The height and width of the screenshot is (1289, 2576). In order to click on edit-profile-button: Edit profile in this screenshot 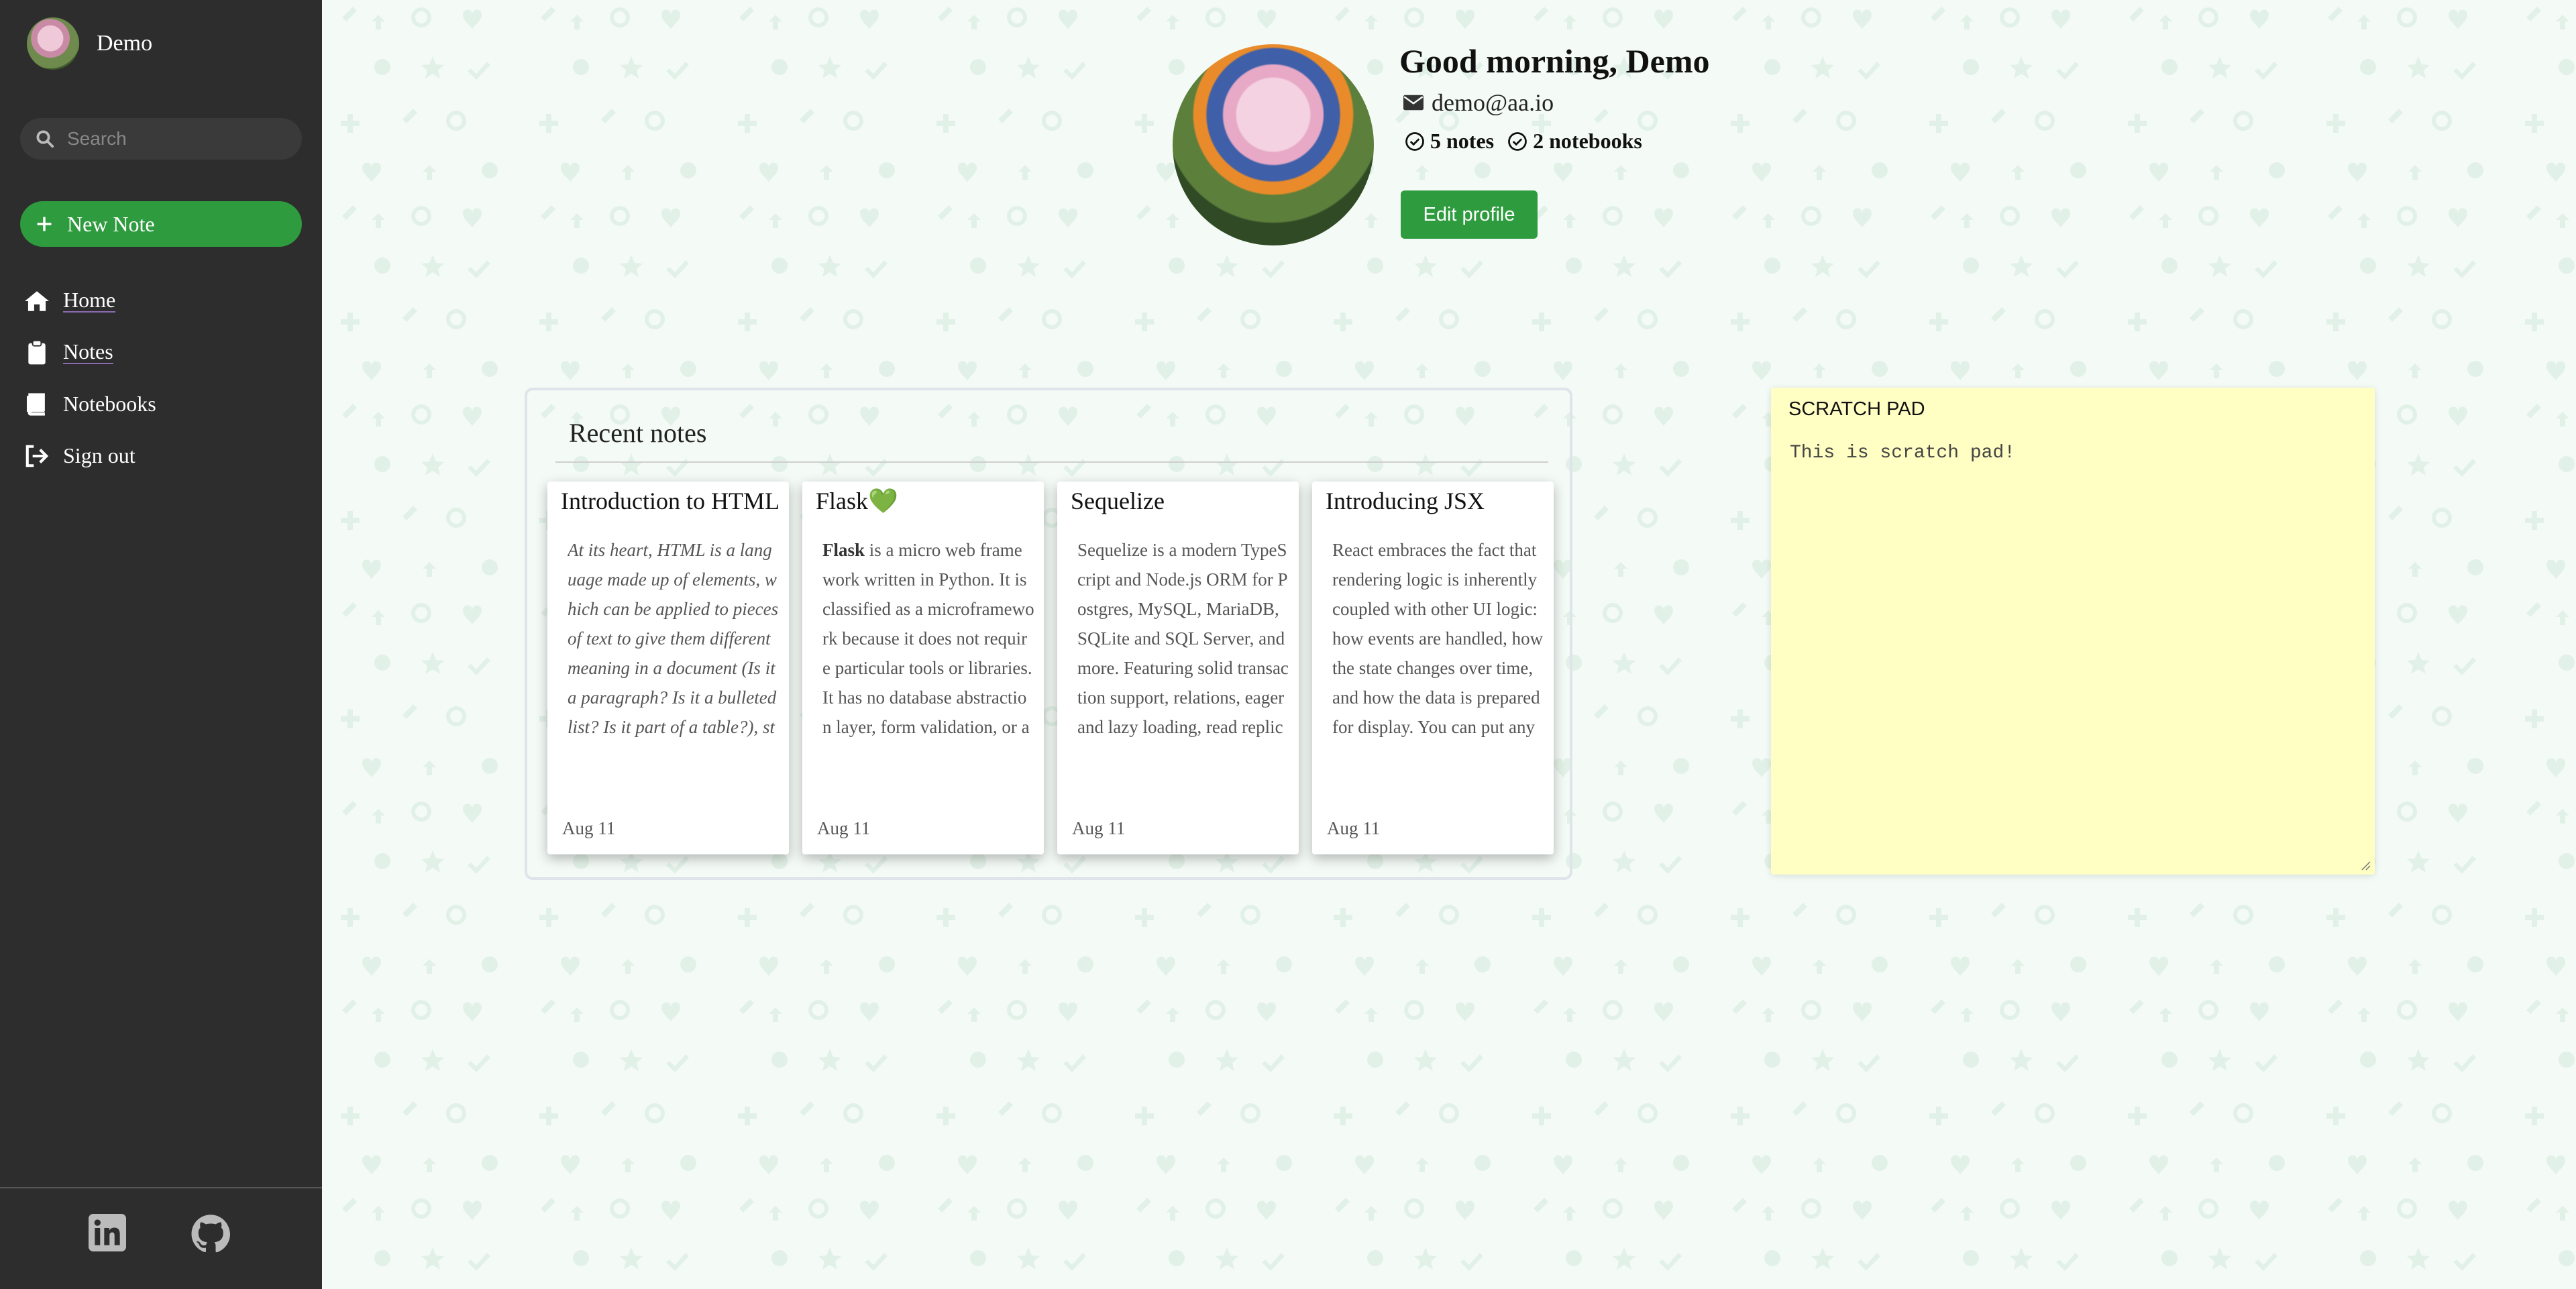, I will do `click(1469, 215)`.